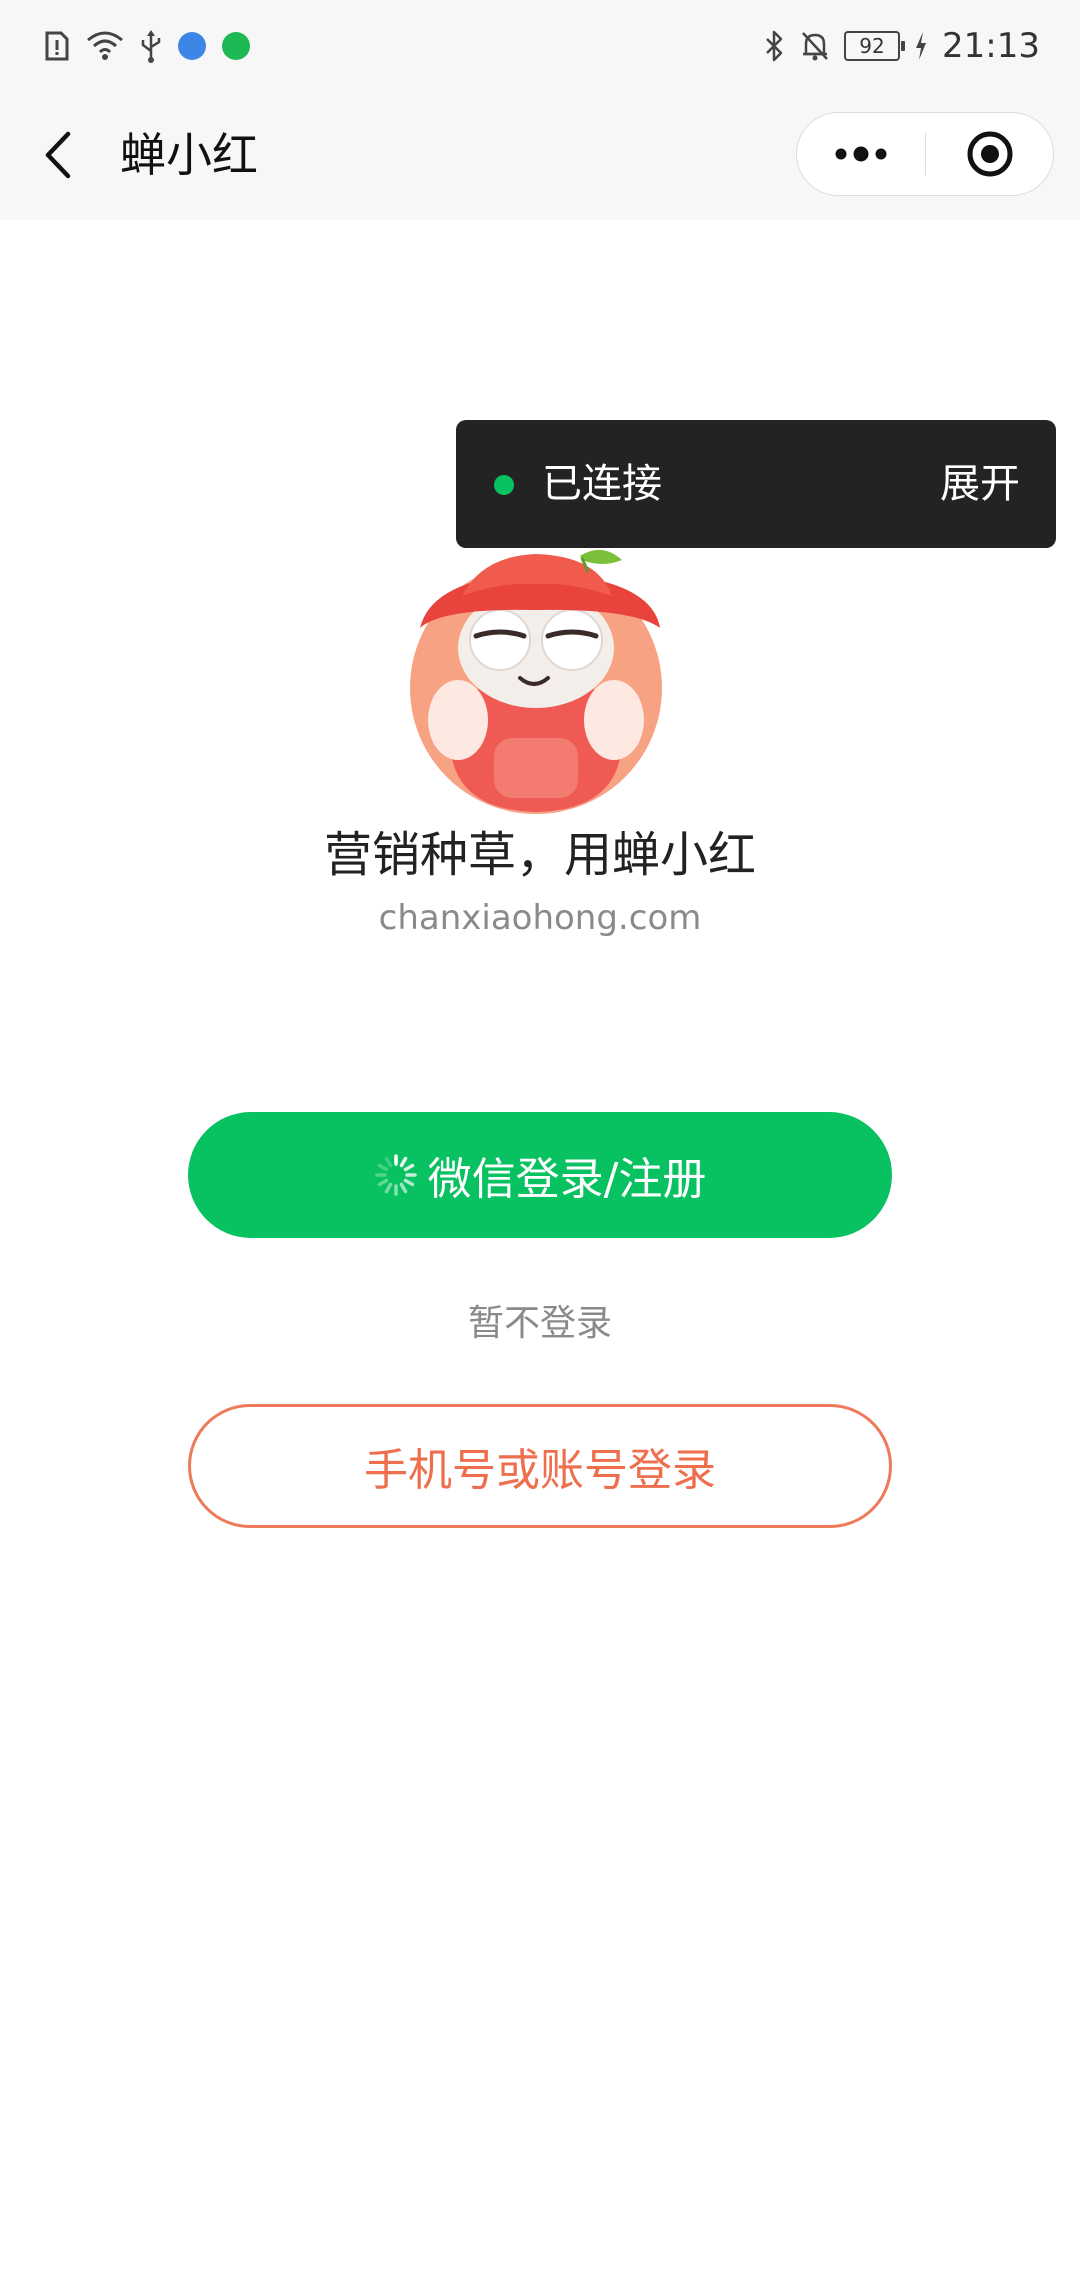 This screenshot has width=1080, height=2280. What do you see at coordinates (540, 1466) in the screenshot?
I see `phone-login-button: 手机号或账号登录` at bounding box center [540, 1466].